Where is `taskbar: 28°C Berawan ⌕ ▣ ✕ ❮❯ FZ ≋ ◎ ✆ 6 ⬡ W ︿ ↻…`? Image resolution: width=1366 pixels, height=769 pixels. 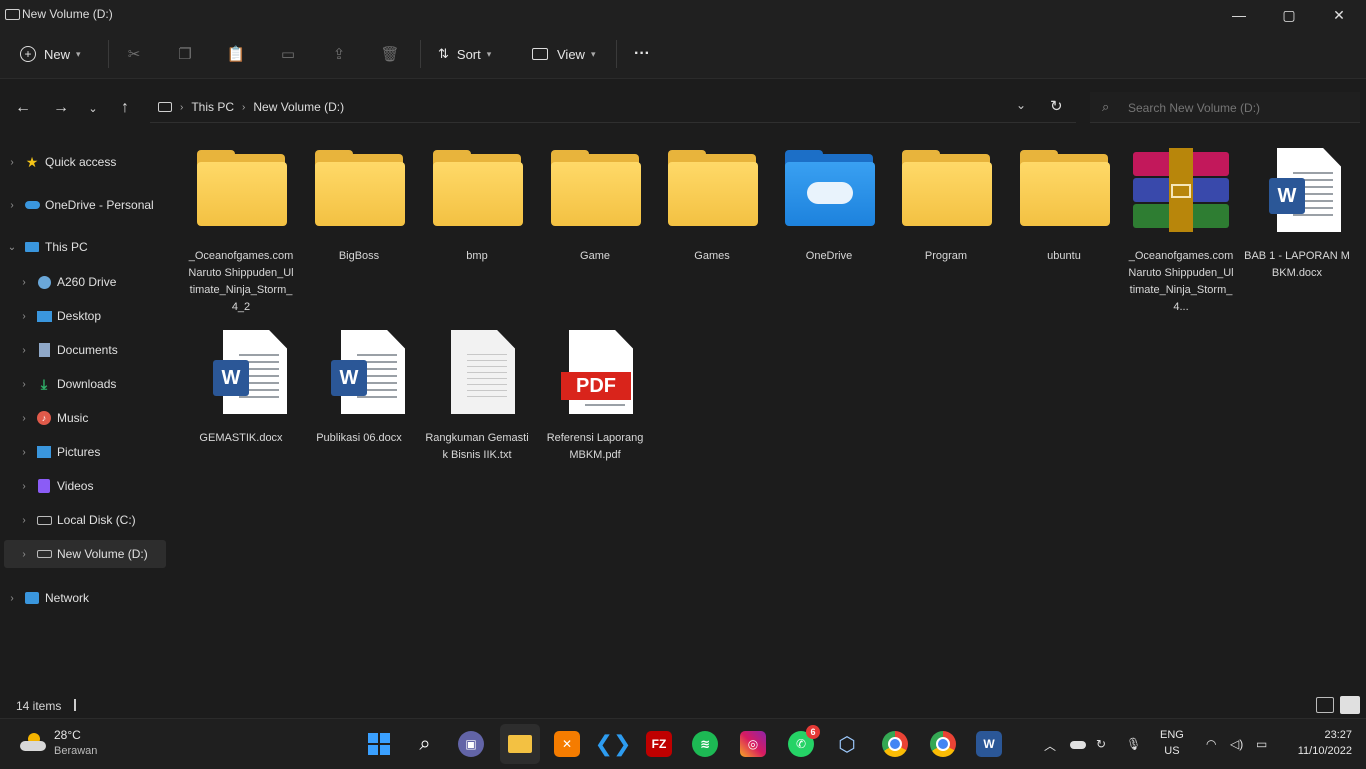
taskbar: 28°C Berawan ⌕ ▣ ✕ ❮❯ FZ ≋ ◎ ✆ 6 ⬡ W ︿ ↻… is located at coordinates (683, 743).